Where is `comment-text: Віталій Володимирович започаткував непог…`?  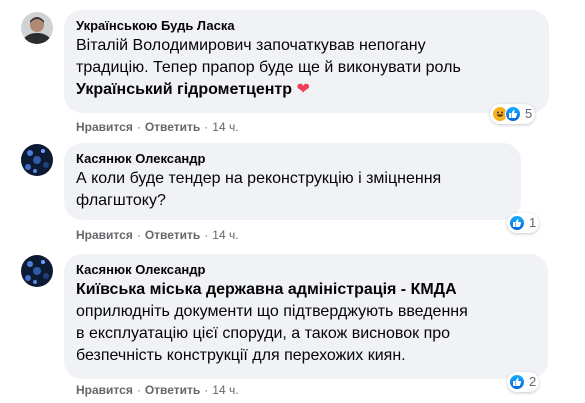
comment-text: Віталій Володимирович започаткував непог… is located at coordinates (268, 67).